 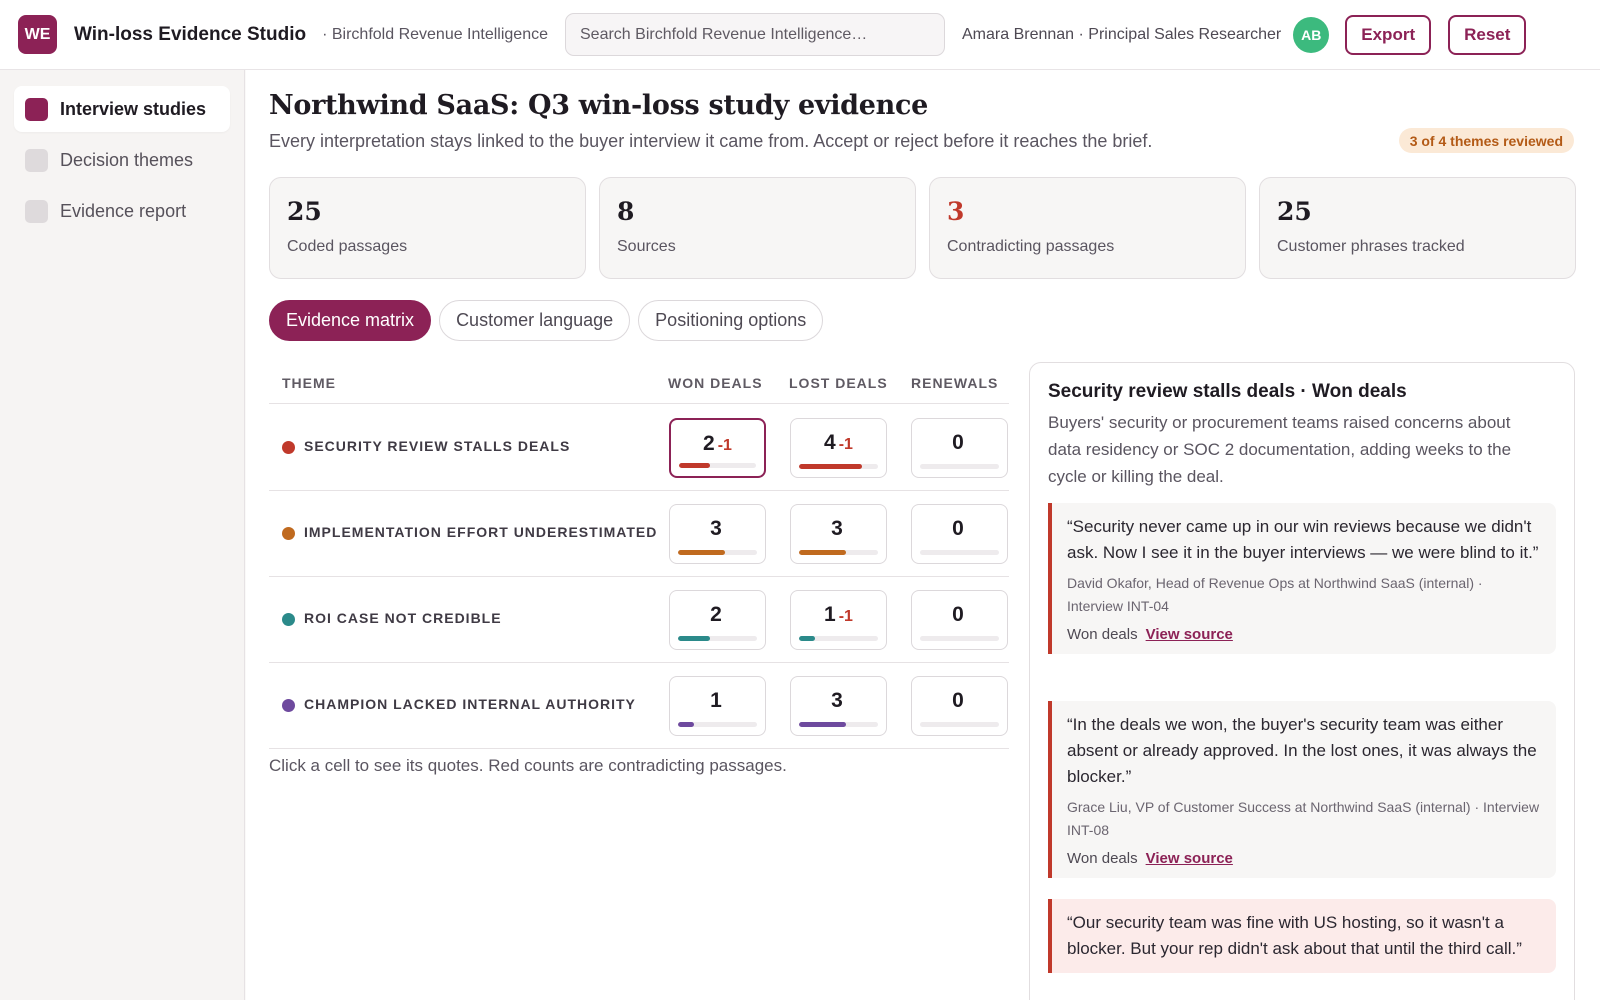 What do you see at coordinates (1031, 246) in the screenshot?
I see `stat-label: Contradicting passages` at bounding box center [1031, 246].